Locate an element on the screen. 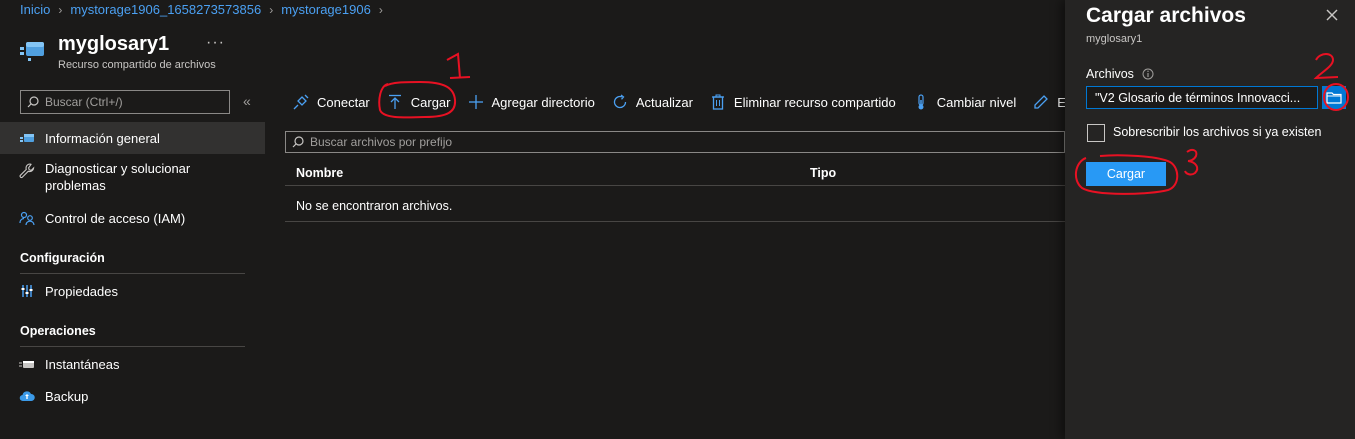 The width and height of the screenshot is (1355, 439). breadcrumb-storage-account: mystorage1906 is located at coordinates (326, 9).